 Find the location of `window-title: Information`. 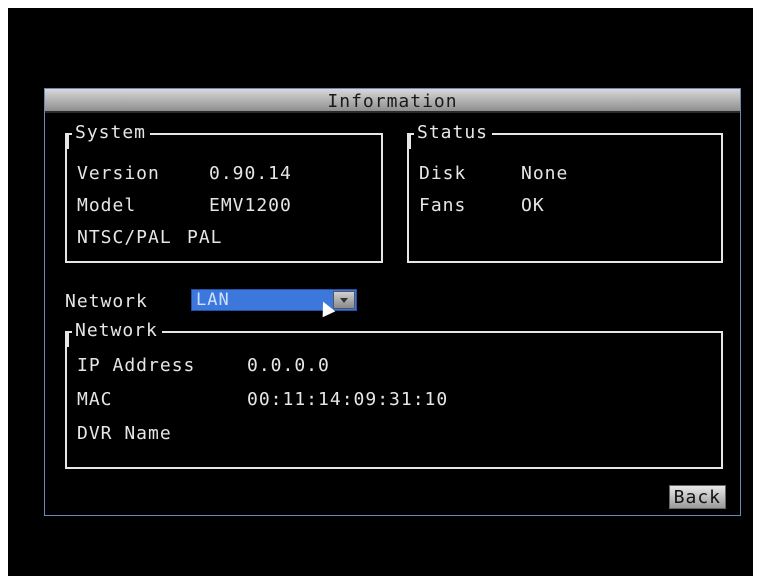

window-title: Information is located at coordinates (392, 101).